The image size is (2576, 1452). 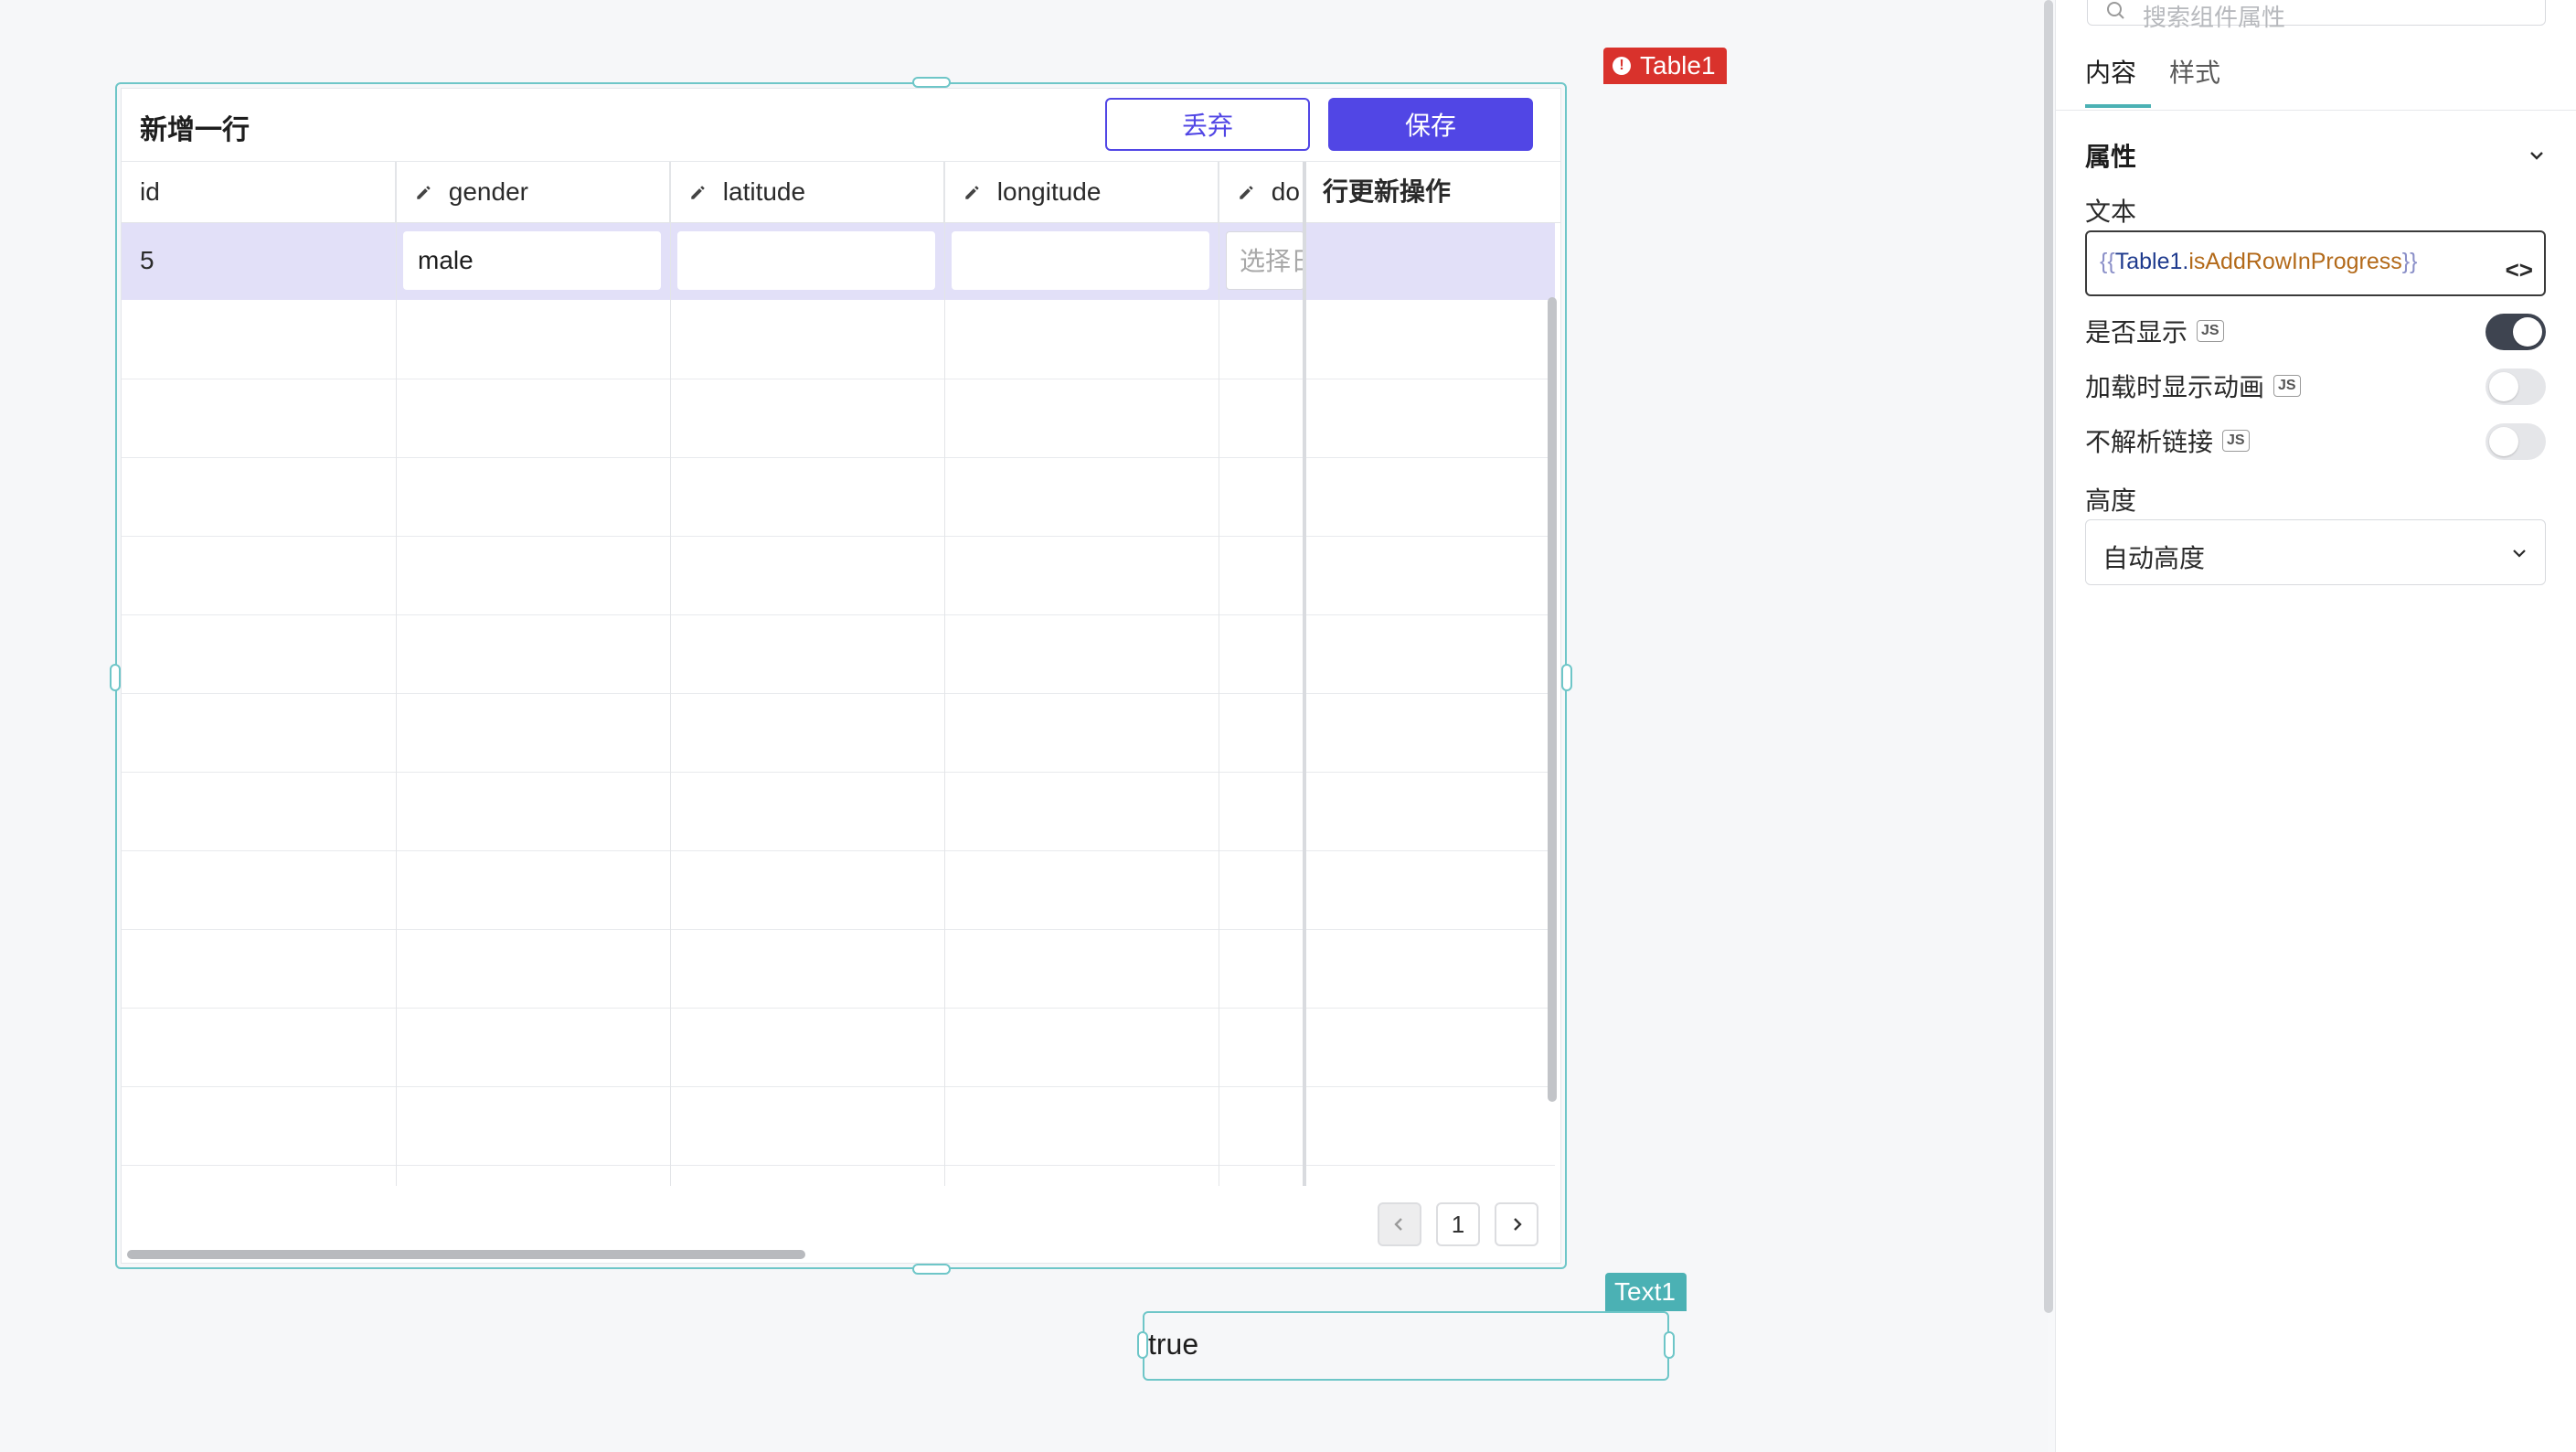 I want to click on active-tab-indicator, so click(x=2118, y=106).